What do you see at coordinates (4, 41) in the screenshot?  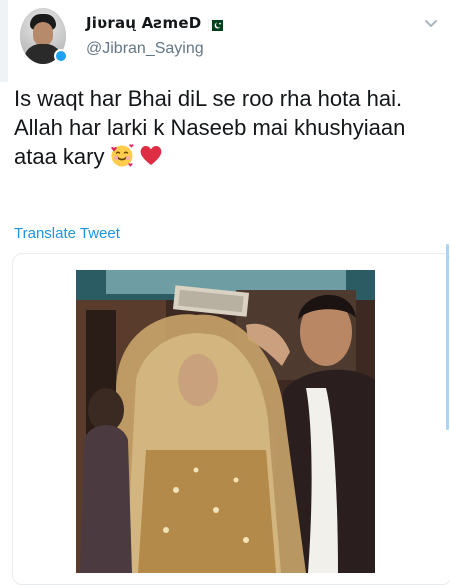 I see `thread-rule` at bounding box center [4, 41].